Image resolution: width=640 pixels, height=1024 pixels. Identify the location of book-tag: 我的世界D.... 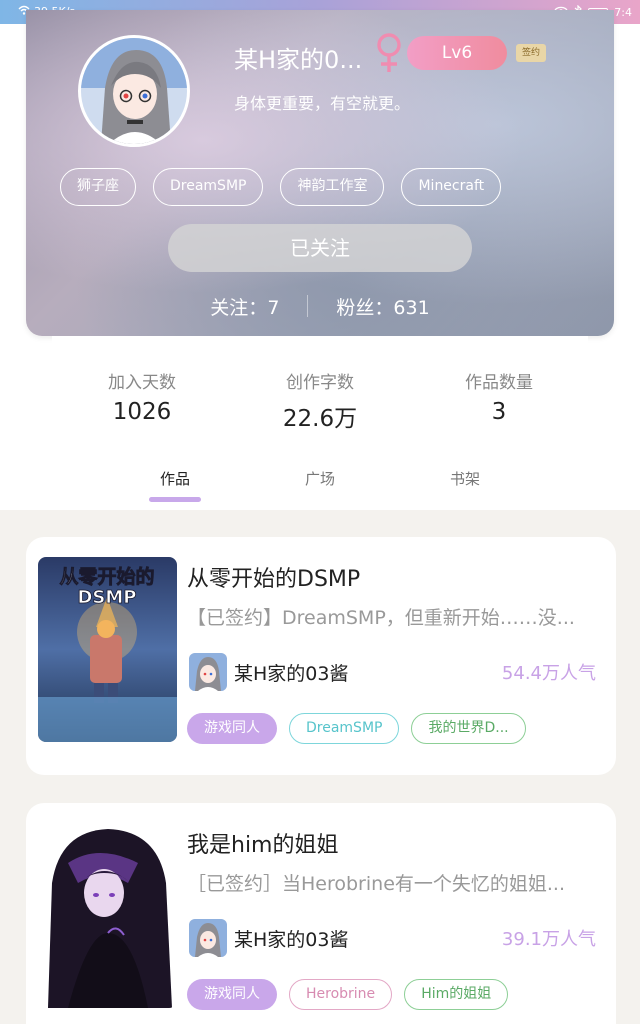
(468, 728).